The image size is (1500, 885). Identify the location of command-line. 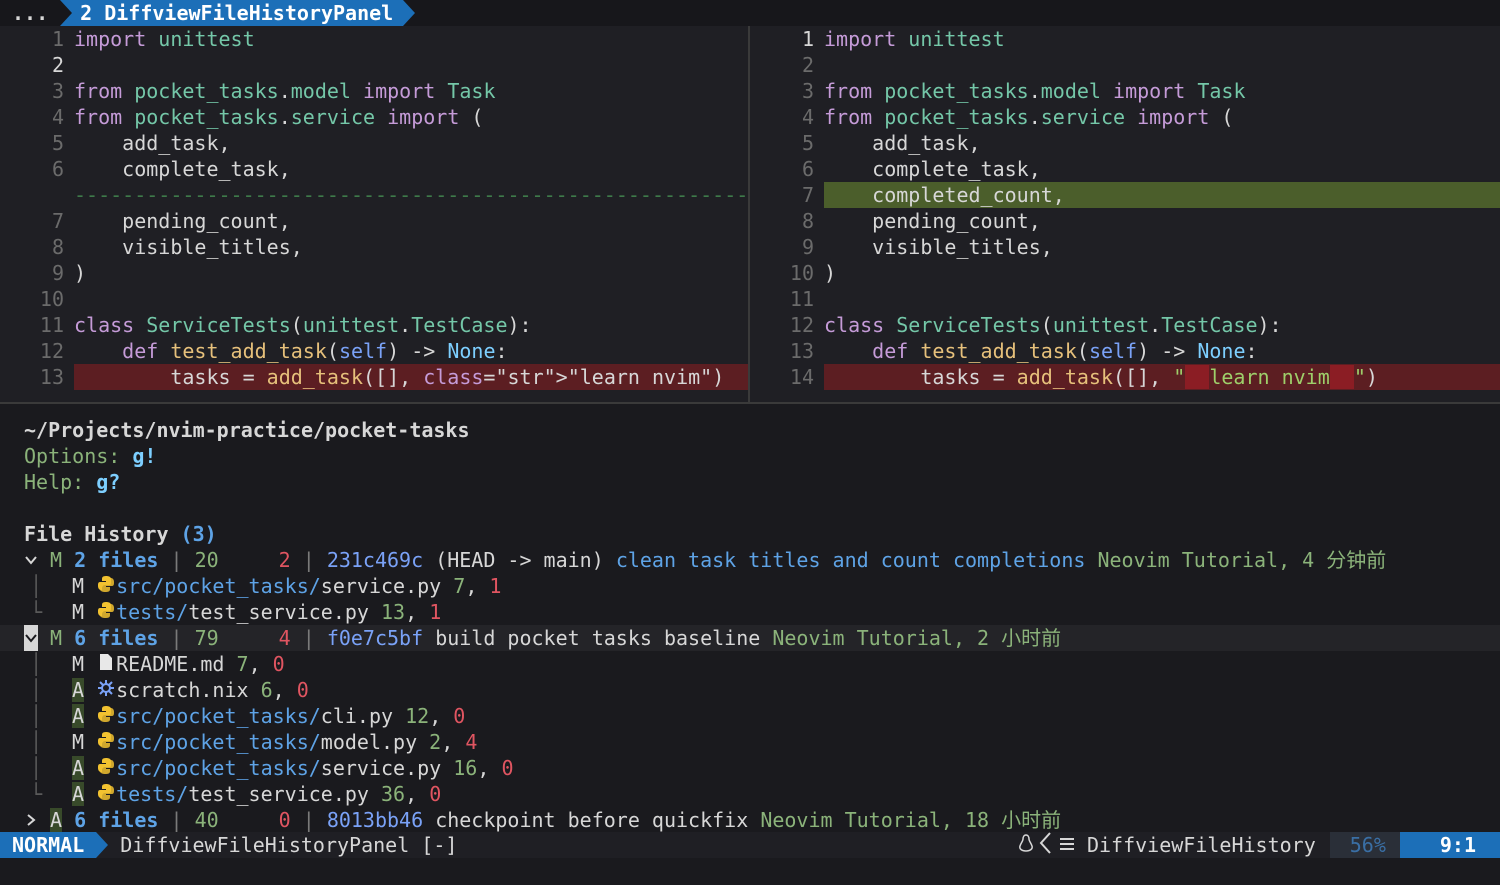
(750, 871).